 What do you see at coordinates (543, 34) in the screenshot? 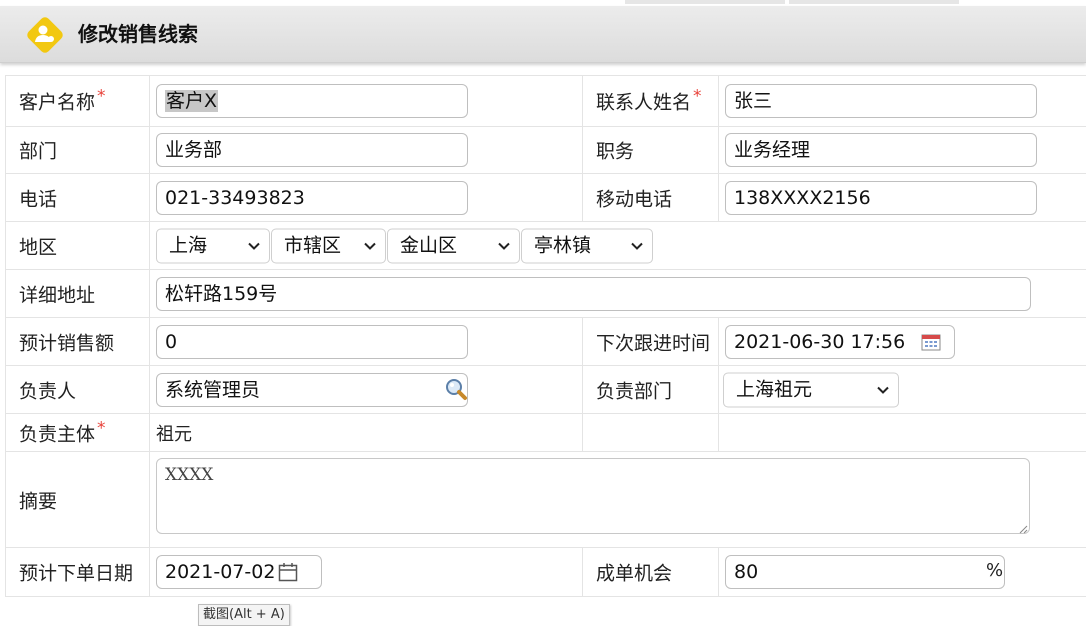
I see `page-header: 修改销售线索` at bounding box center [543, 34].